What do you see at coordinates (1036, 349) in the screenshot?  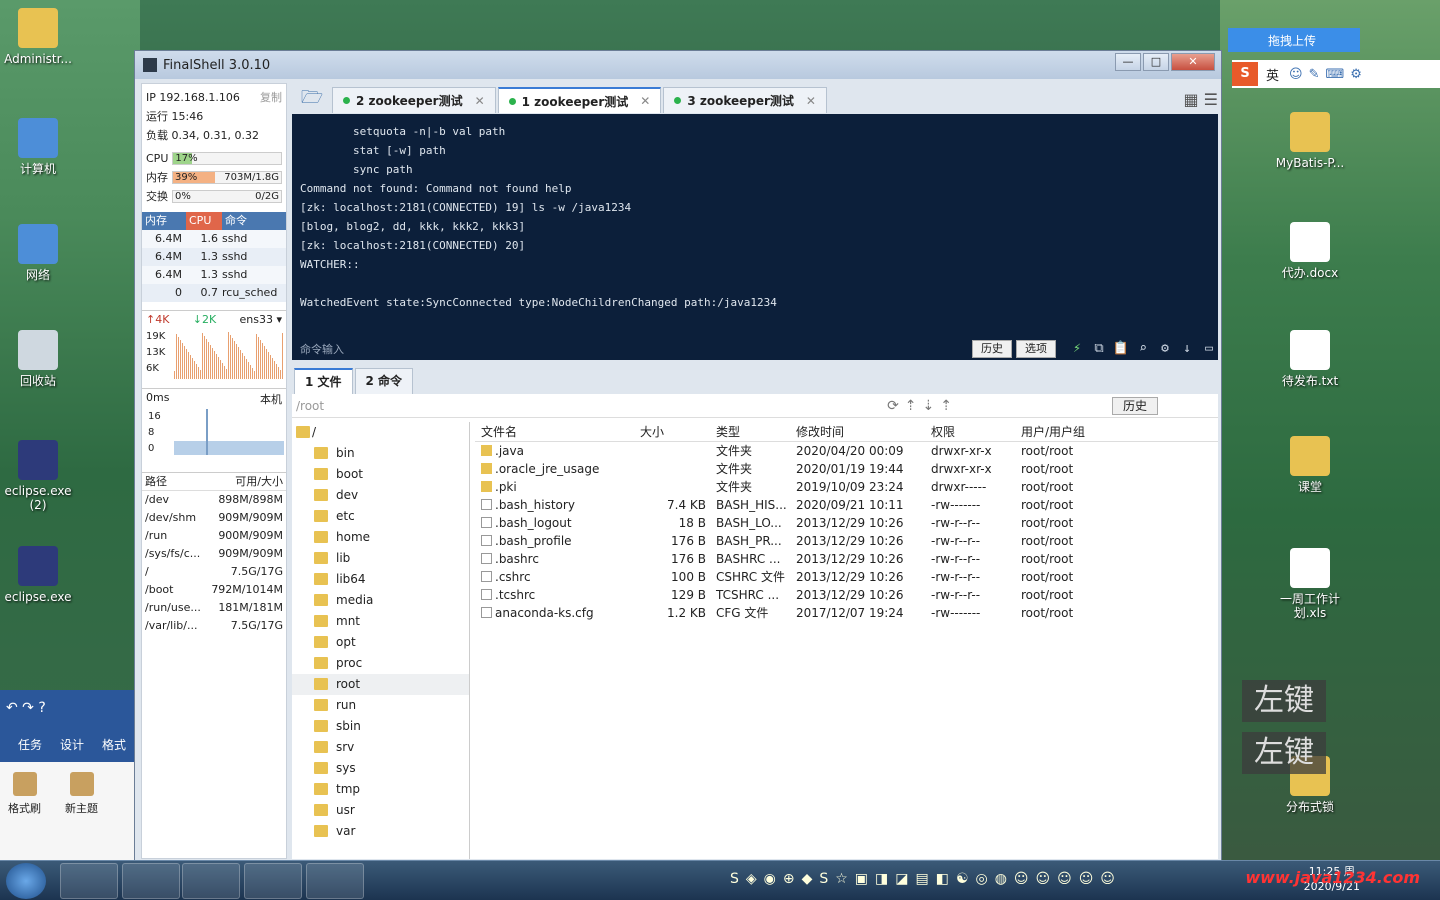 I see `options-button: 选项` at bounding box center [1036, 349].